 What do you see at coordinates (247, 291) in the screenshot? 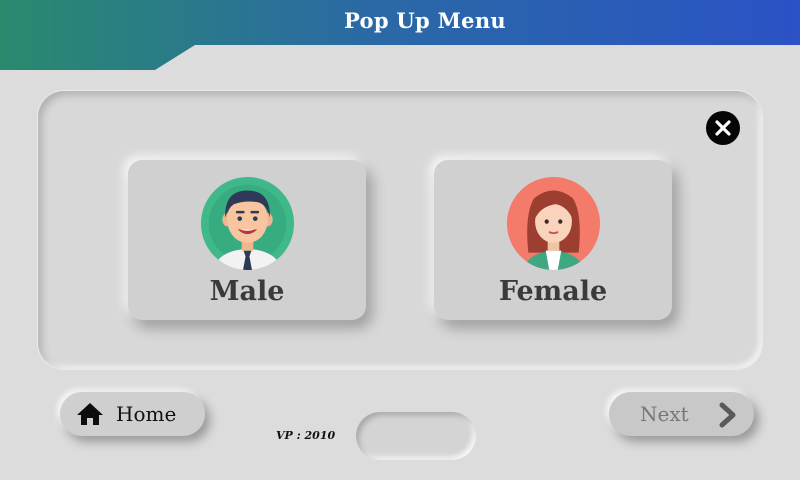
I see `male-label: Male` at bounding box center [247, 291].